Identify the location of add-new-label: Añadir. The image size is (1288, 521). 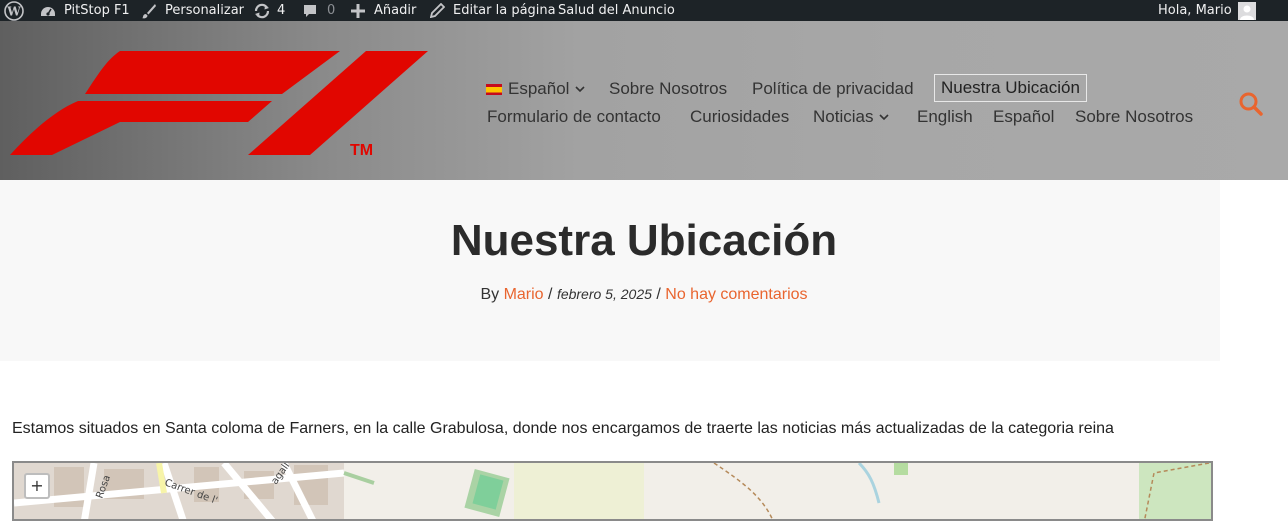
(395, 10).